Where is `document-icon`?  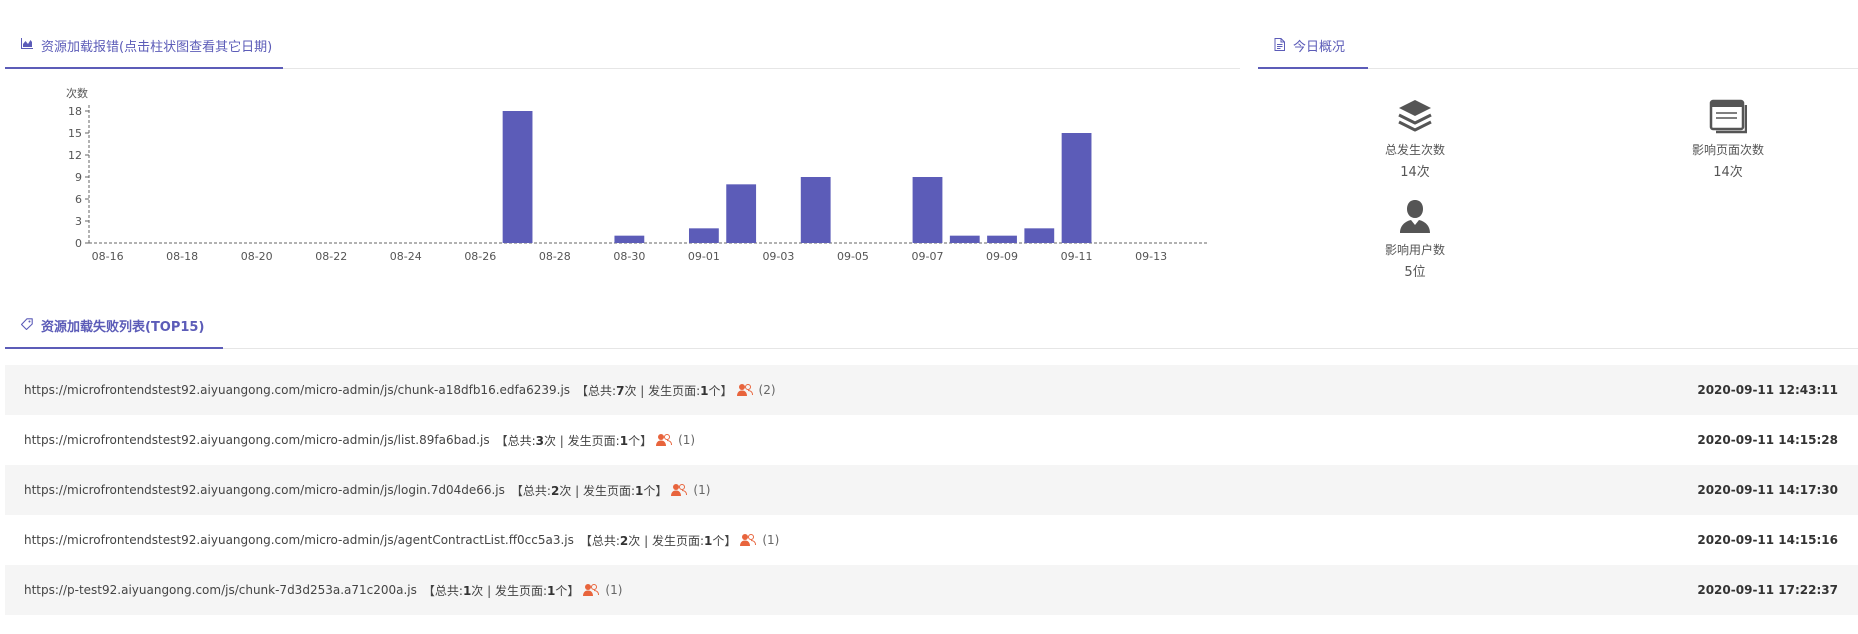
document-icon is located at coordinates (1279, 44).